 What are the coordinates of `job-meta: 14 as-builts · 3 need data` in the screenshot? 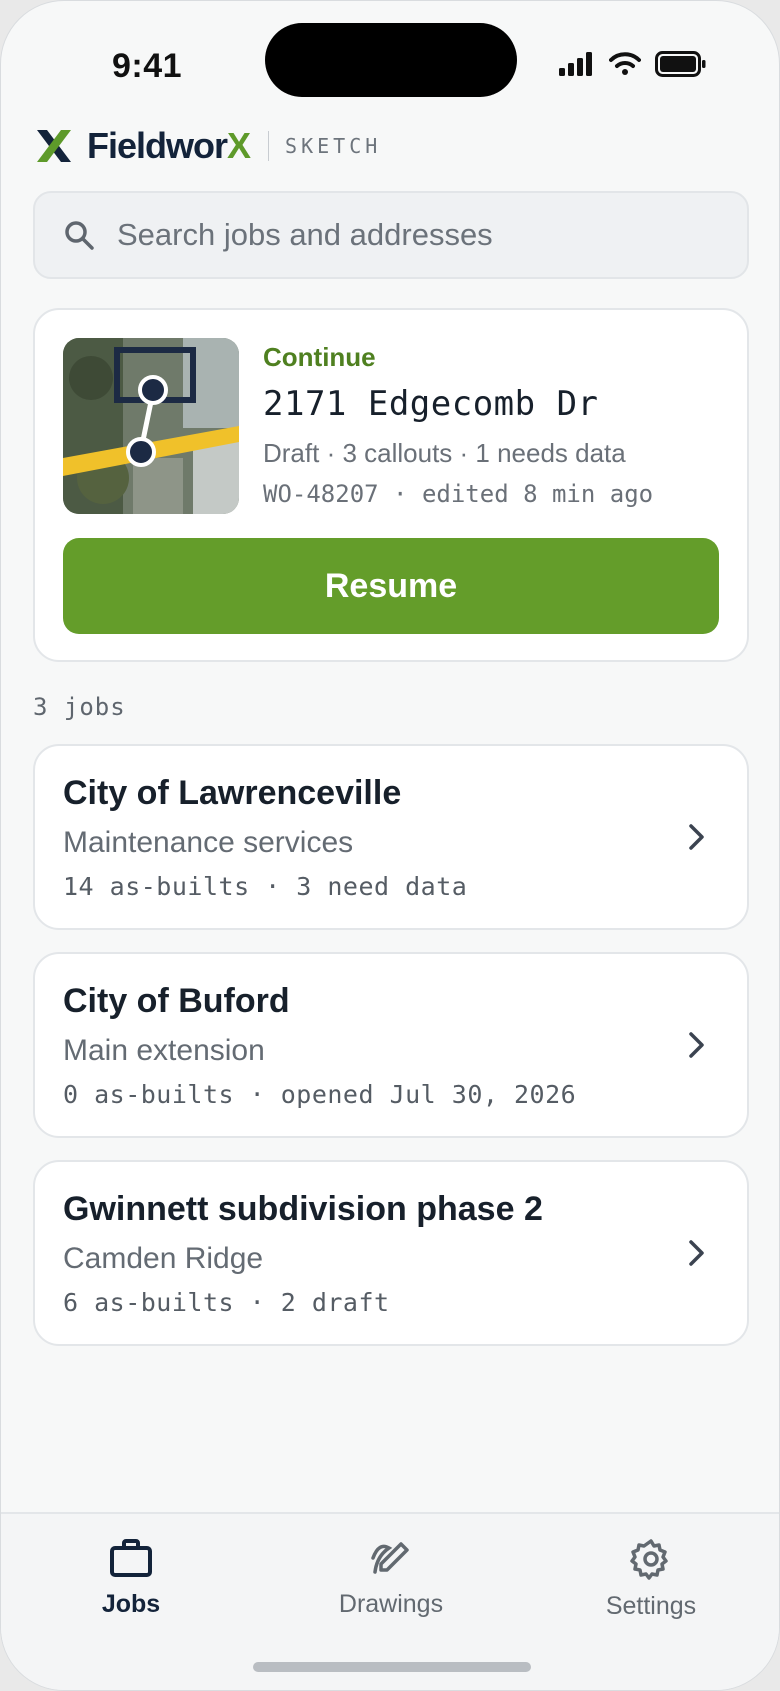 It's located at (265, 886).